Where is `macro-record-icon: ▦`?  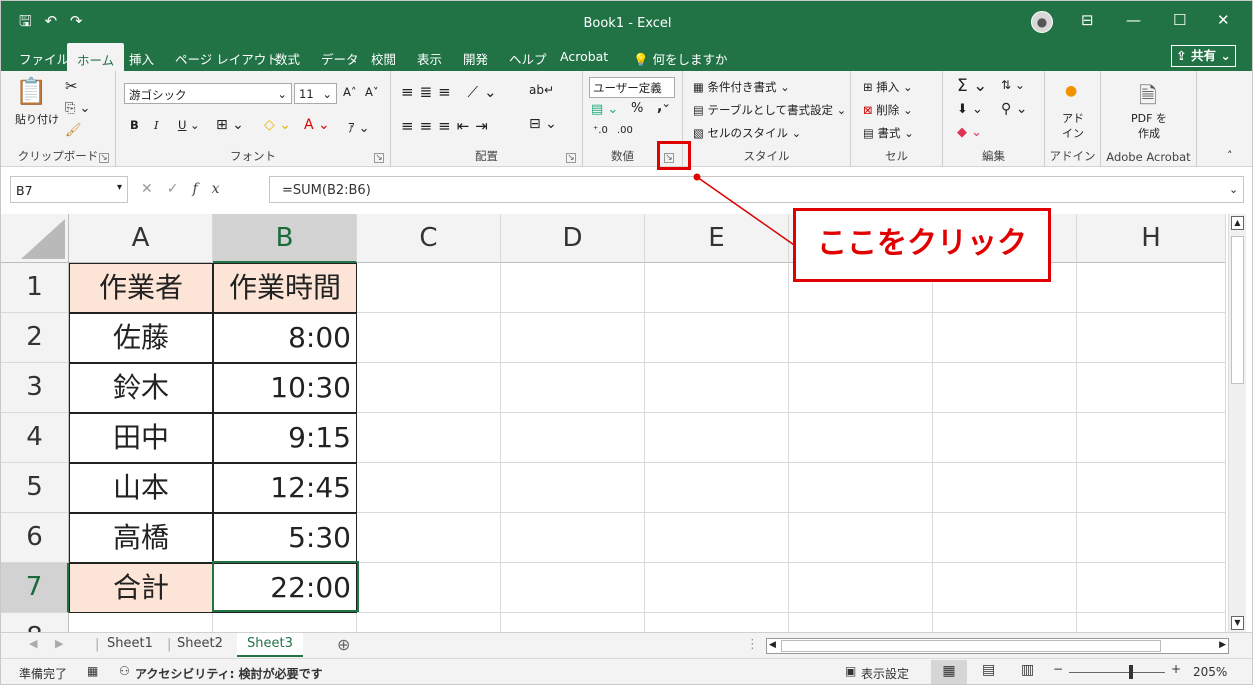 macro-record-icon: ▦ is located at coordinates (92, 671).